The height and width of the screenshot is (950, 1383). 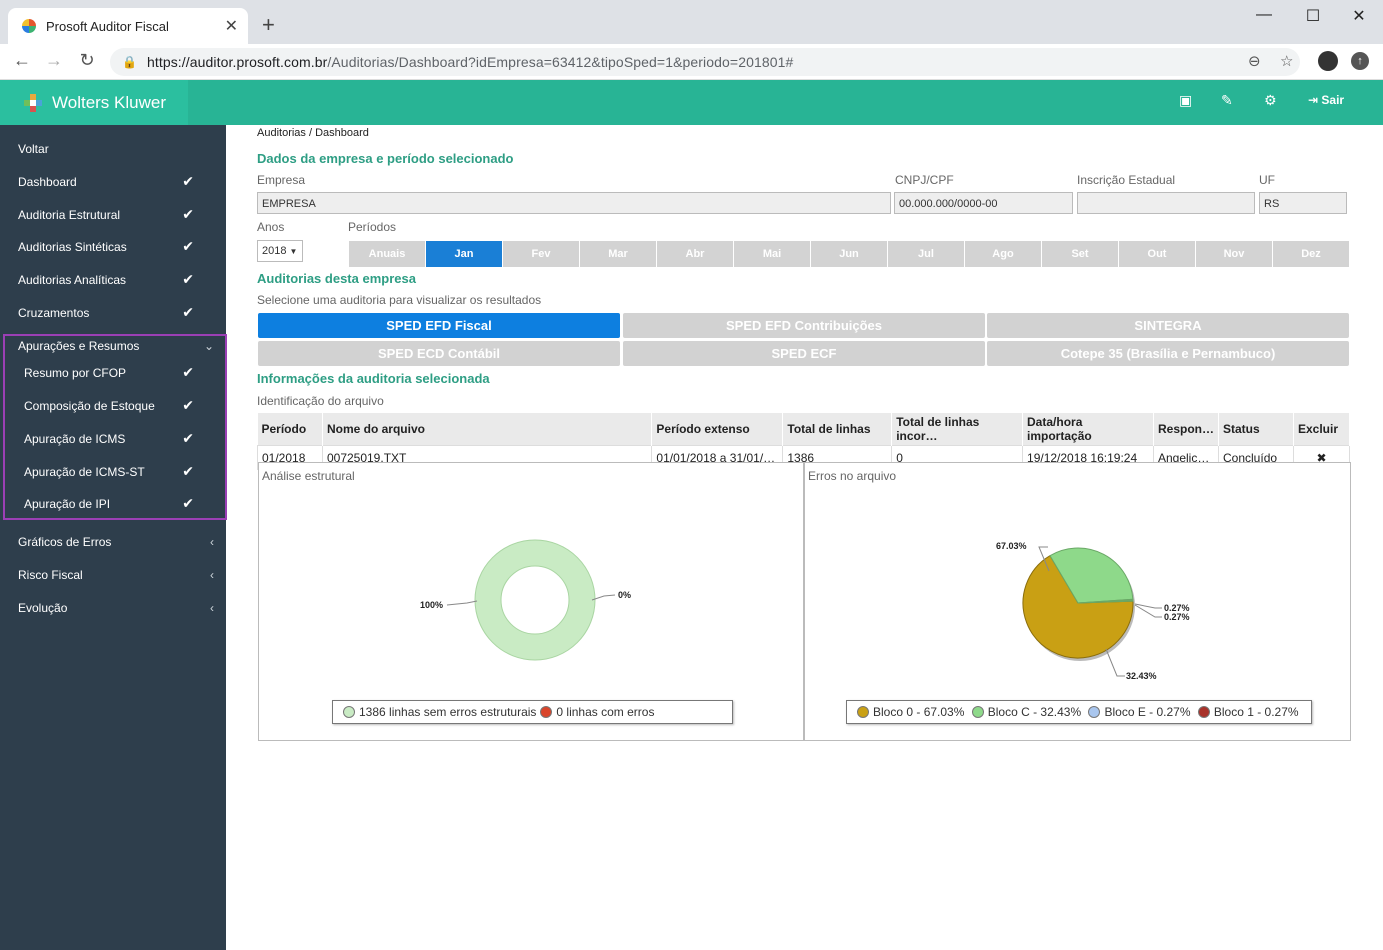 I want to click on update-icon: ↑, so click(x=1360, y=61).